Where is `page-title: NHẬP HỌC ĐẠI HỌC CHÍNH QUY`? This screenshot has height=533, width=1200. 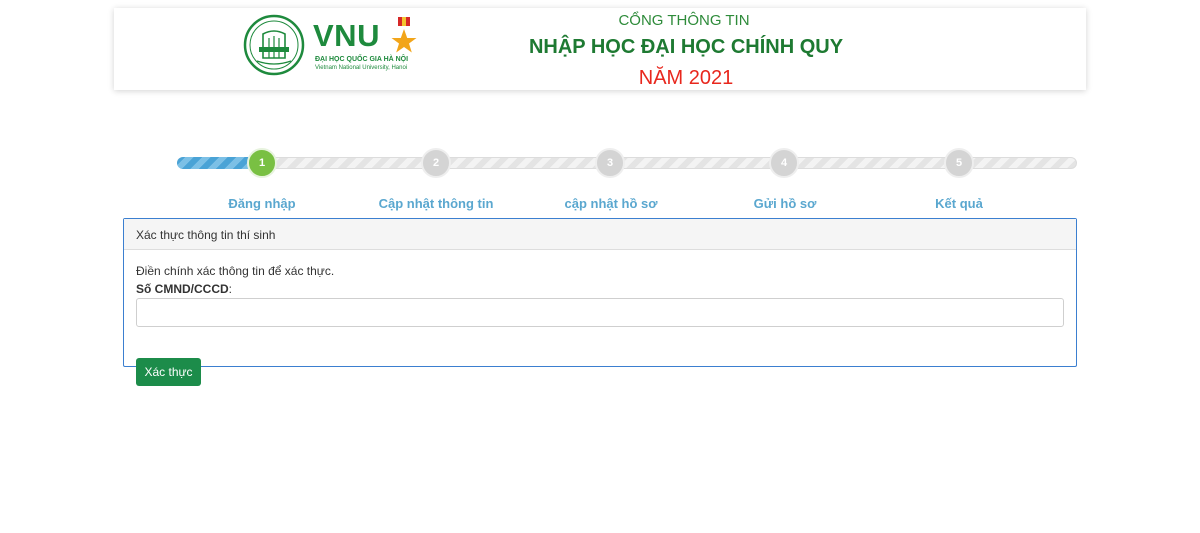
page-title: NHẬP HỌC ĐẠI HỌC CHÍNH QUY is located at coordinates (686, 47).